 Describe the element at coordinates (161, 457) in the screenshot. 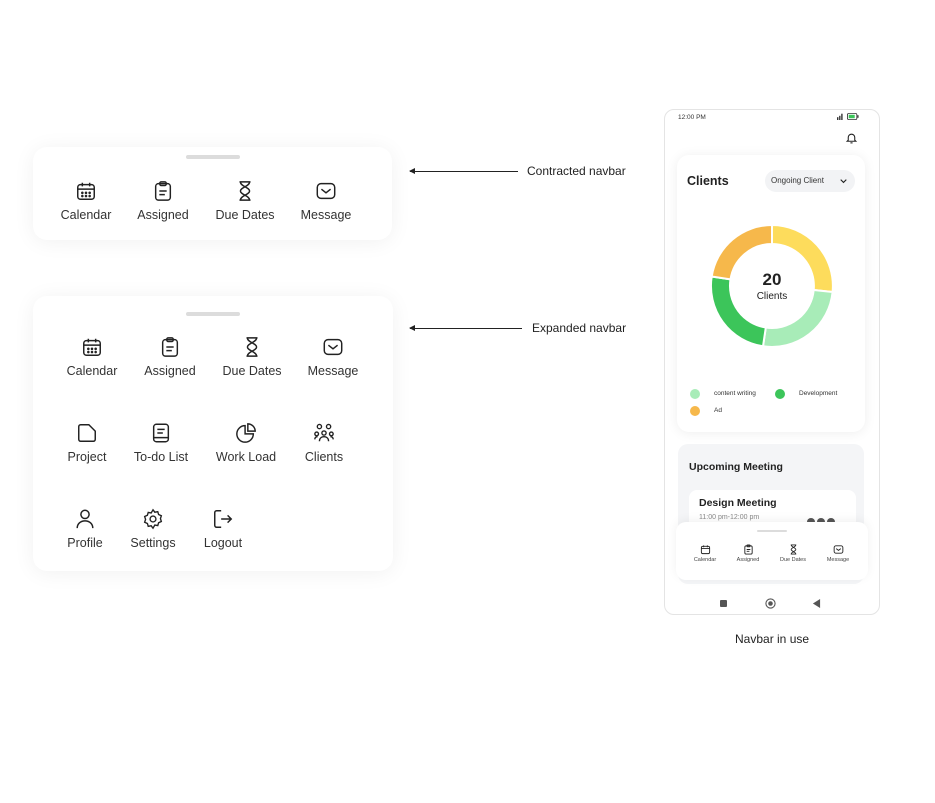

I see `nav-label: To-do List` at that location.